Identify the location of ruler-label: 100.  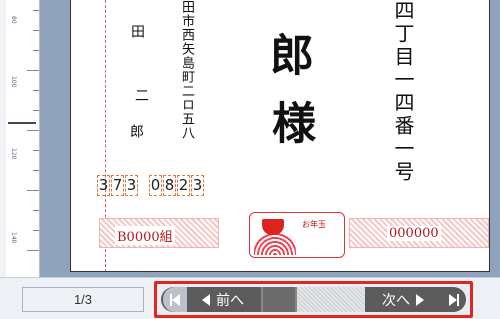
(13, 82).